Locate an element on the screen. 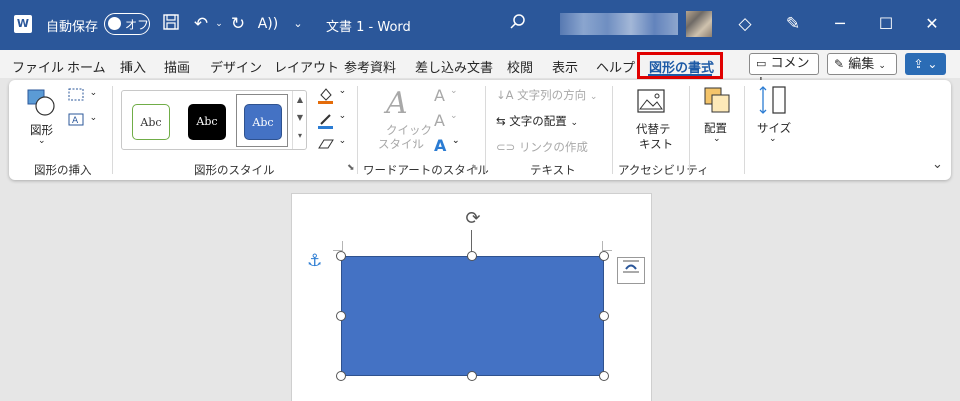  text-box-icon: A ⌄ is located at coordinates (82, 121).